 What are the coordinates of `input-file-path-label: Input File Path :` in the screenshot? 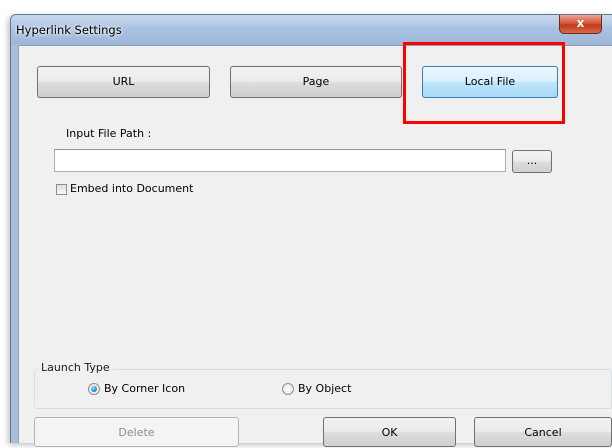 It's located at (109, 133).